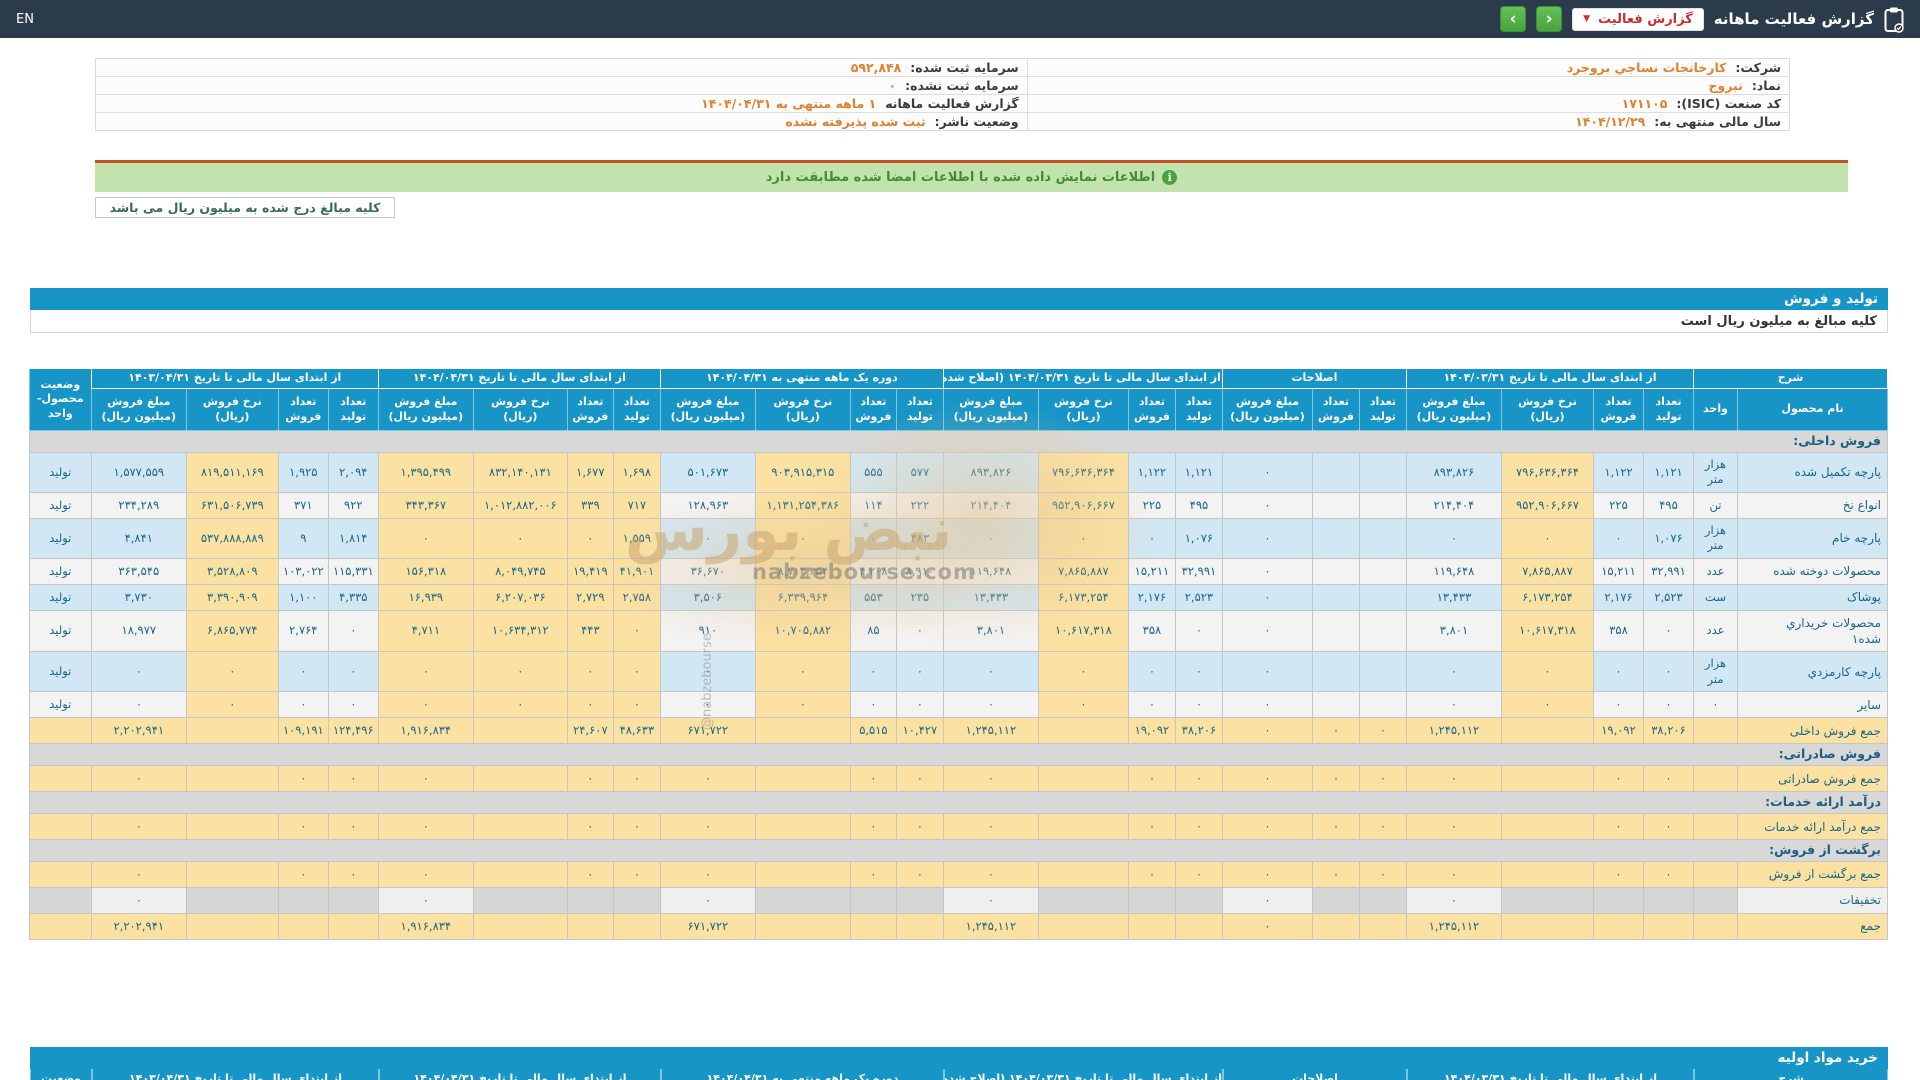  Describe the element at coordinates (1151, 597) in the screenshot. I see `value-cell: ۲,۱۷۶` at that location.